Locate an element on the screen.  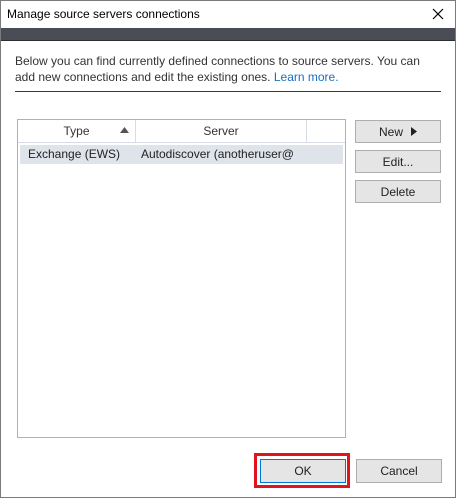
sort-ascending-icon is located at coordinates (124, 130).